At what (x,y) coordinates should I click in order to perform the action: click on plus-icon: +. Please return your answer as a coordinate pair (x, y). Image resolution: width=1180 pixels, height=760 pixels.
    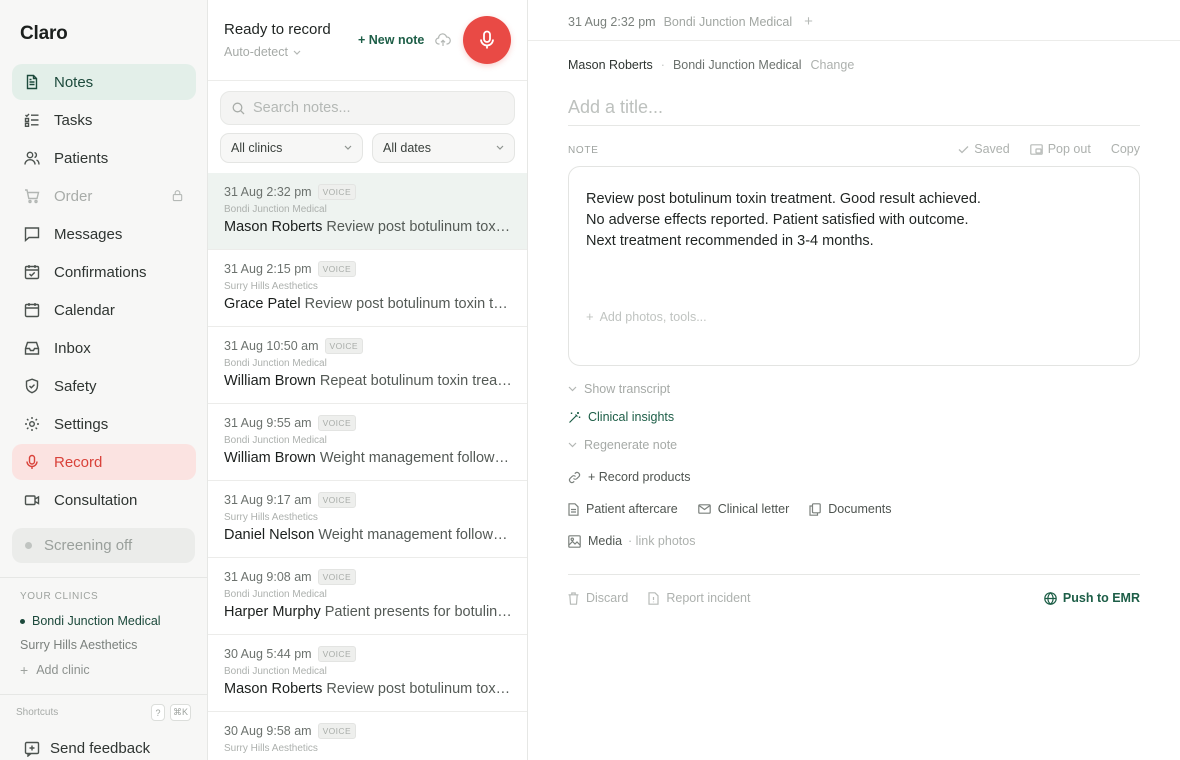
    Looking at the image, I should click on (590, 316).